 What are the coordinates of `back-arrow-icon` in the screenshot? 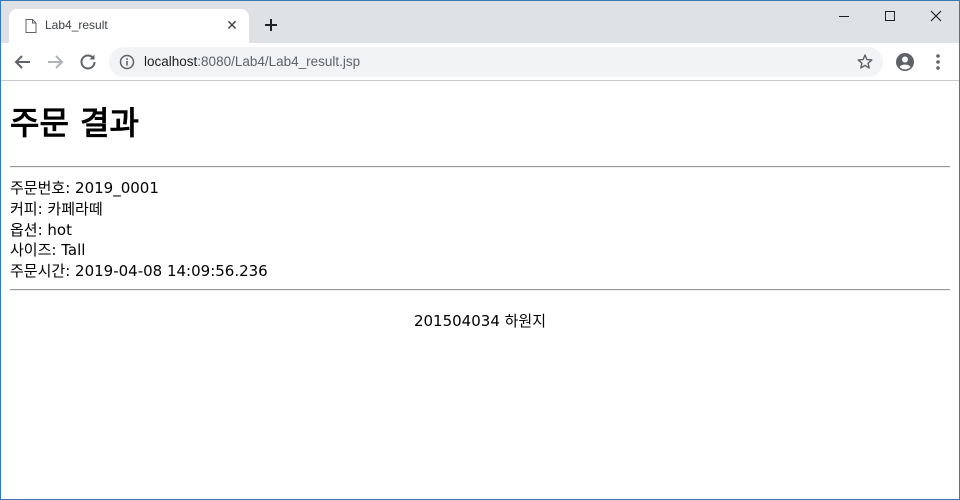 It's located at (23, 62).